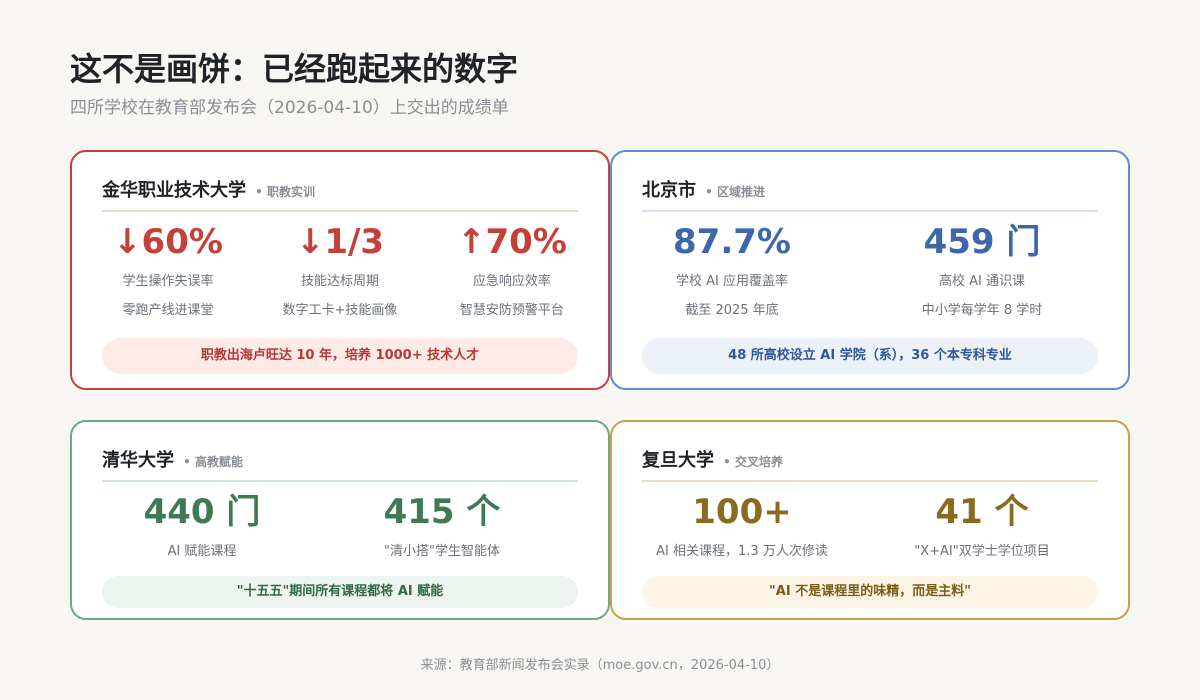 The height and width of the screenshot is (700, 1200). What do you see at coordinates (742, 551) in the screenshot?
I see `metric-label: AI 相关课程，1.3 万人次修读` at bounding box center [742, 551].